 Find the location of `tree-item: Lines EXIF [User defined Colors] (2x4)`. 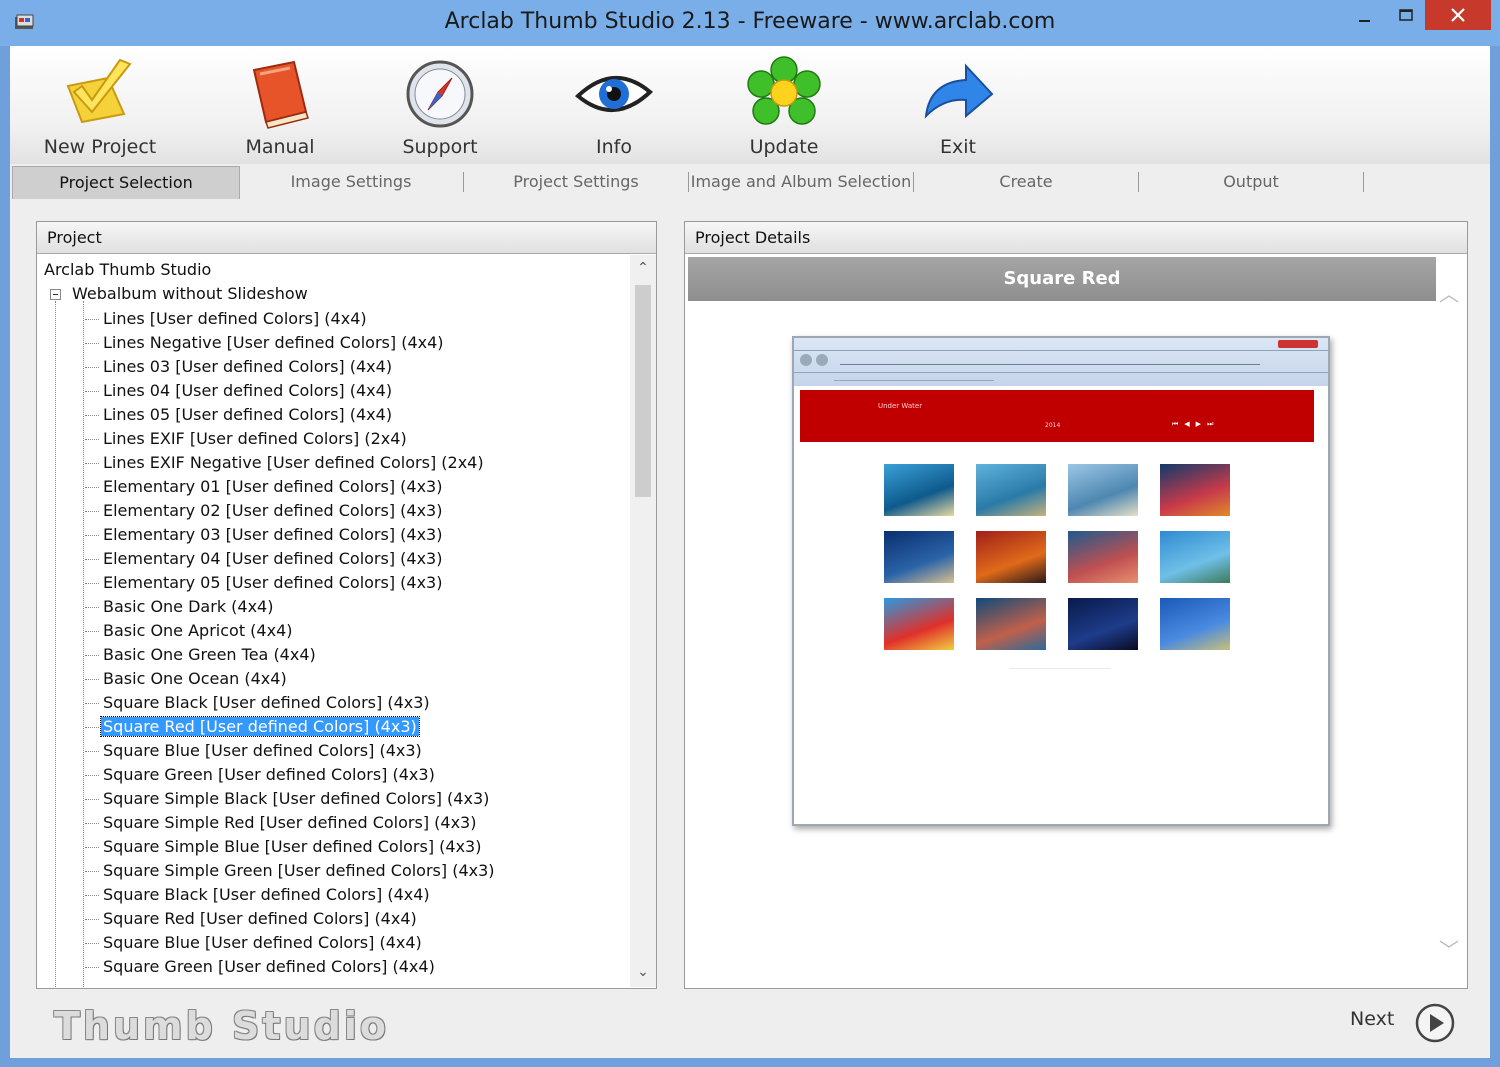

tree-item: Lines EXIF [User defined Colors] (2x4) is located at coordinates (247, 439).